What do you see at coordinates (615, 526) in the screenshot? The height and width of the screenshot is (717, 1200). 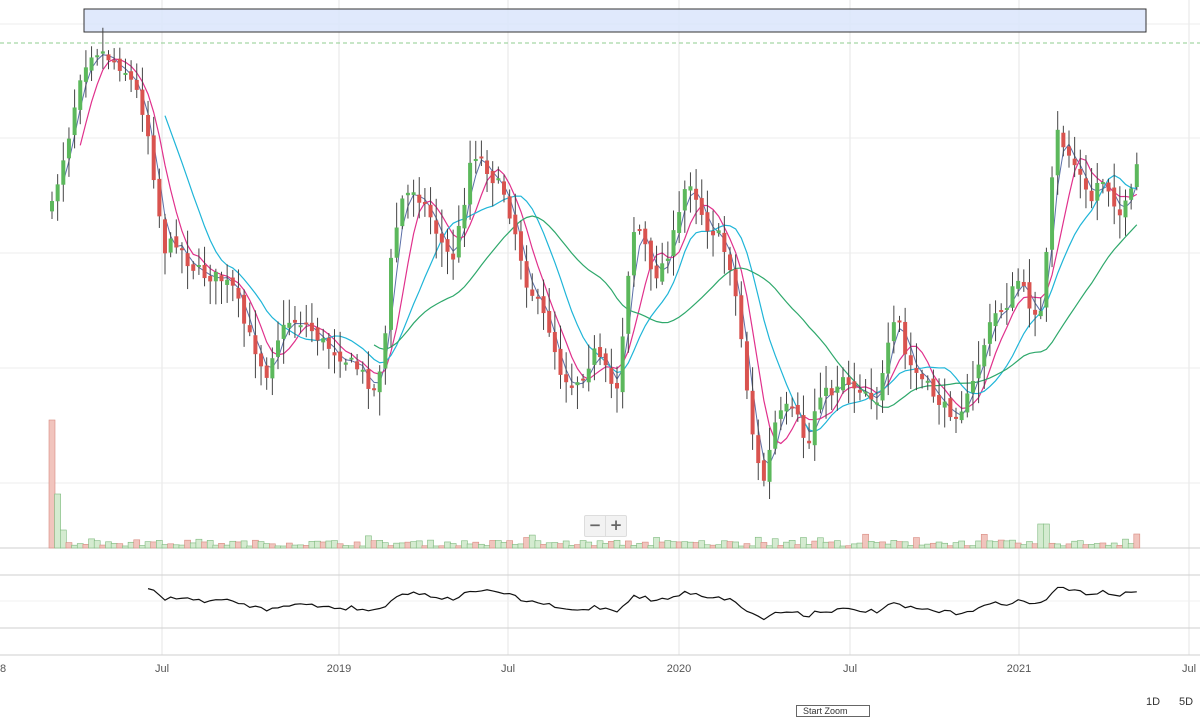 I see `zoom-in-button: +` at bounding box center [615, 526].